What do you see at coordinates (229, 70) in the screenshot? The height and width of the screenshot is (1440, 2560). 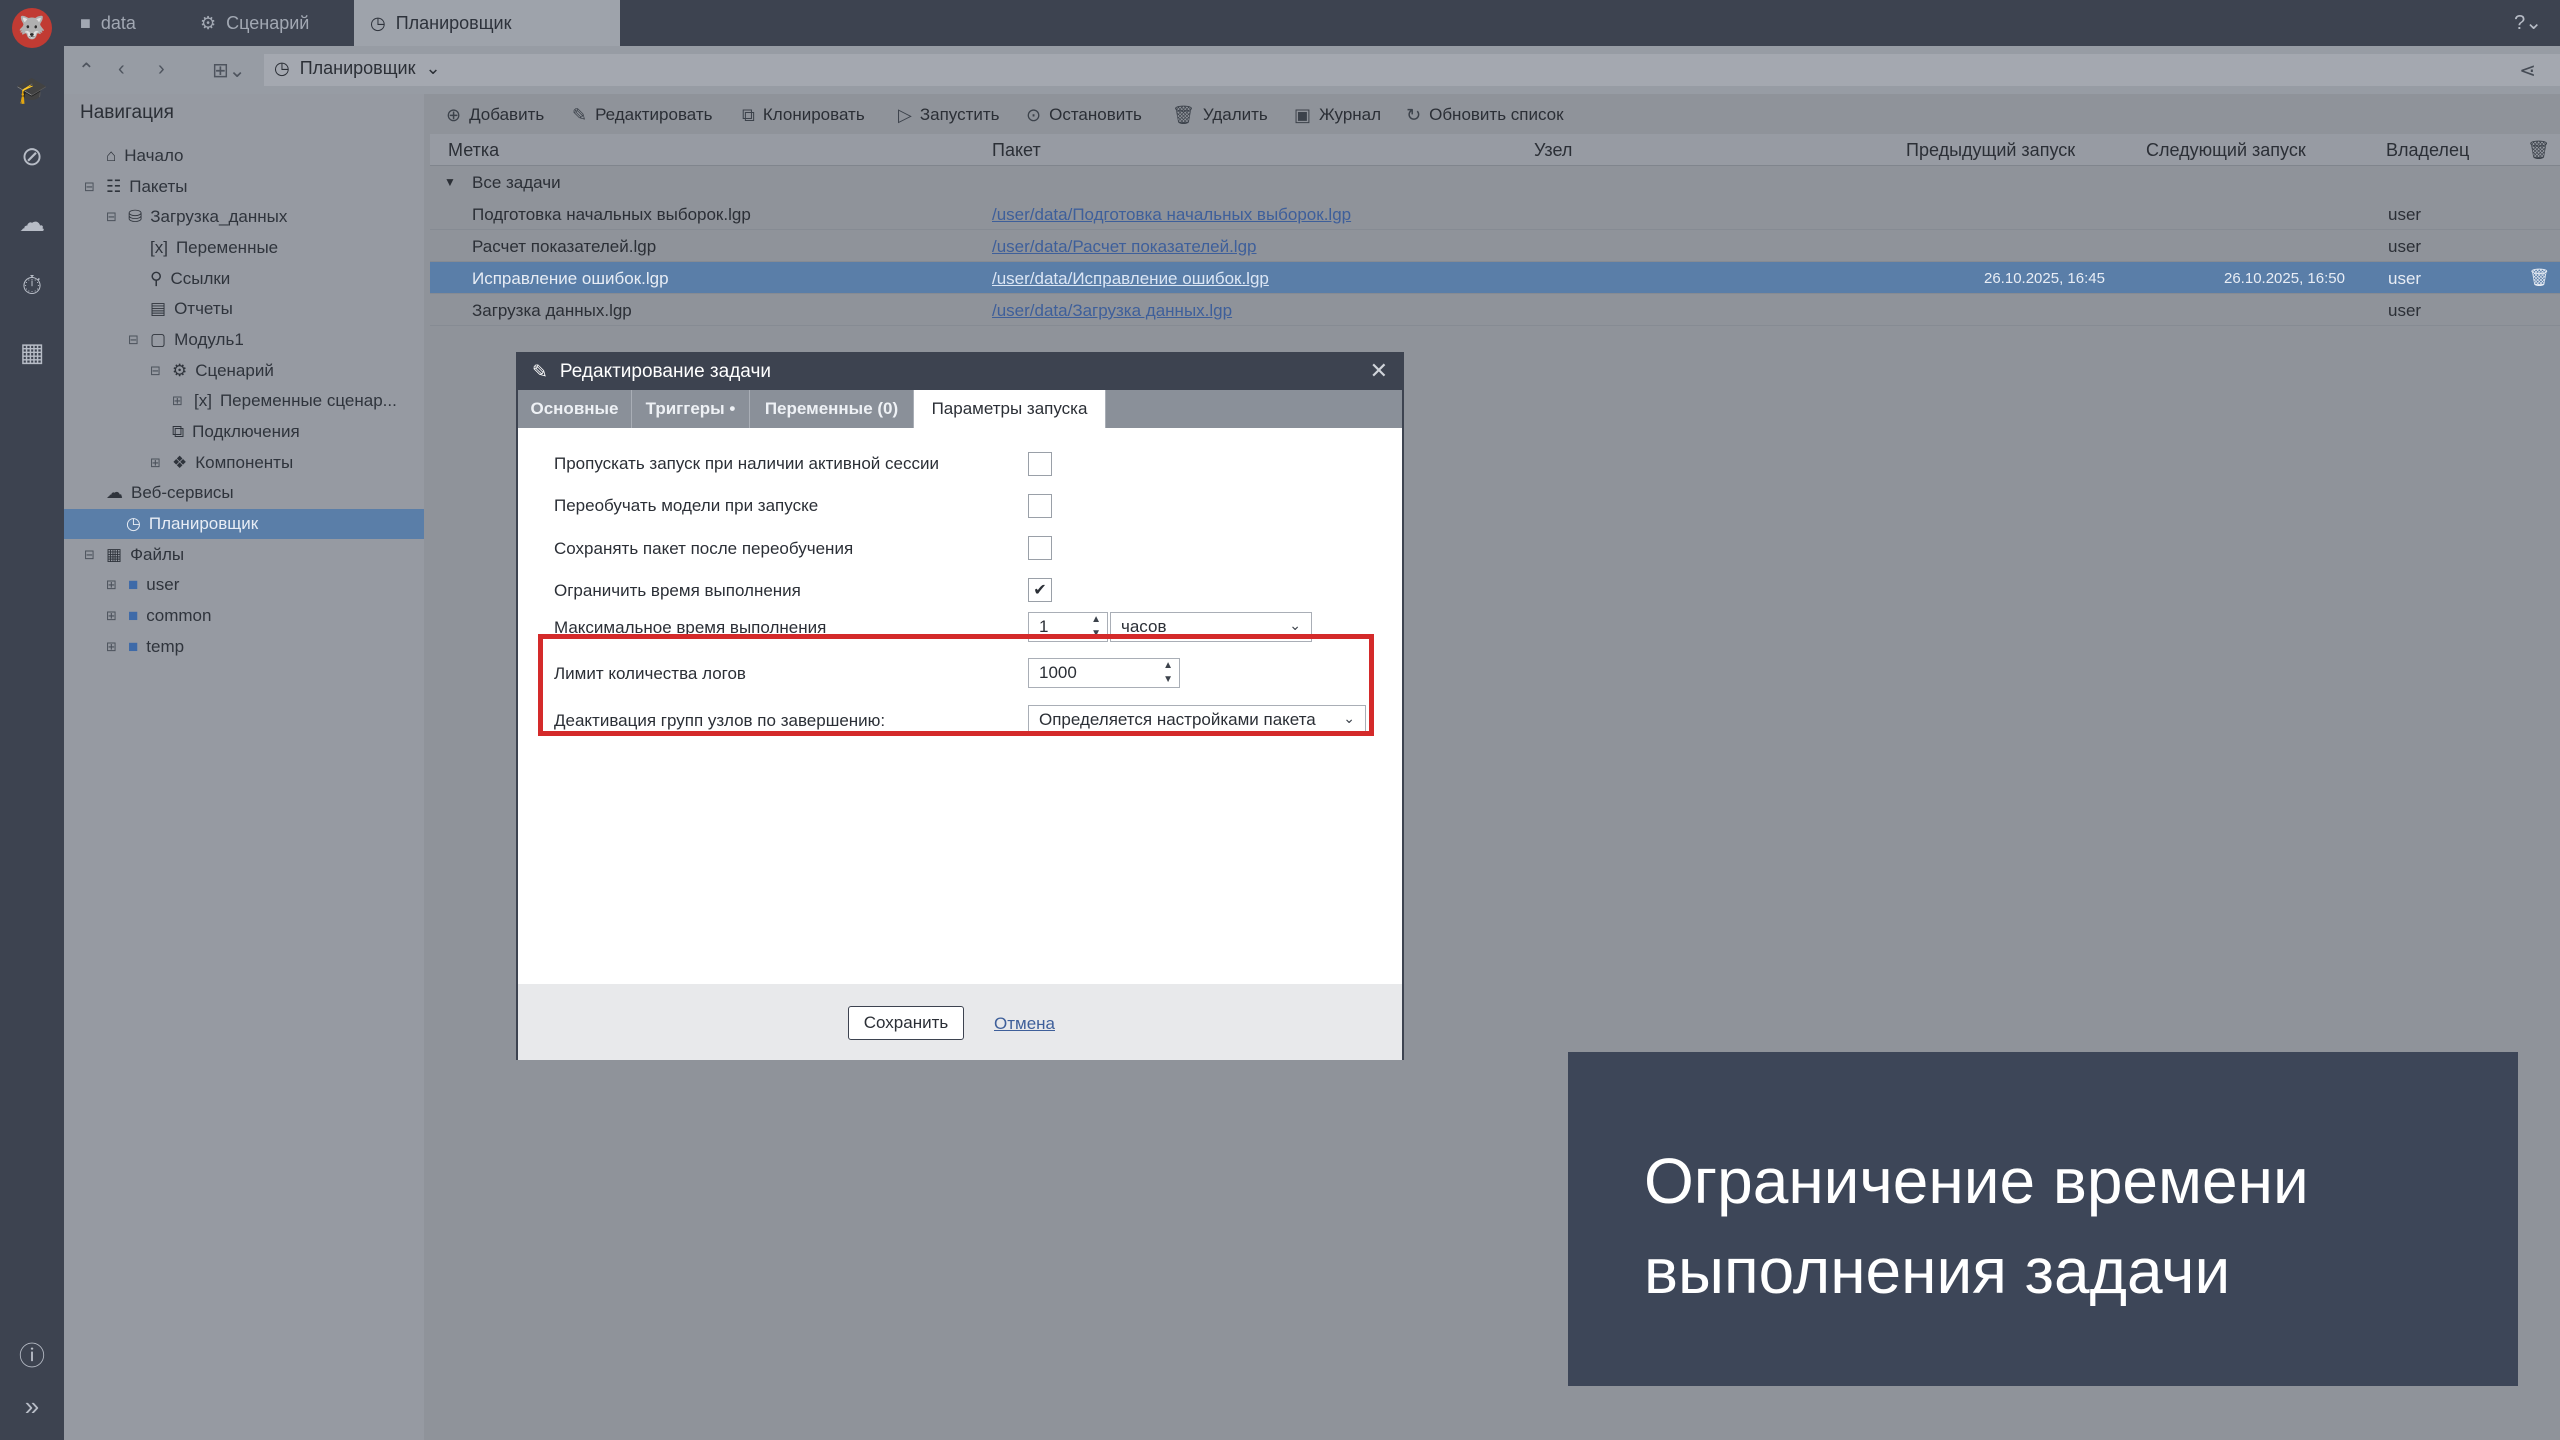 I see `tree-menu-icon: ⊞⌄` at bounding box center [229, 70].